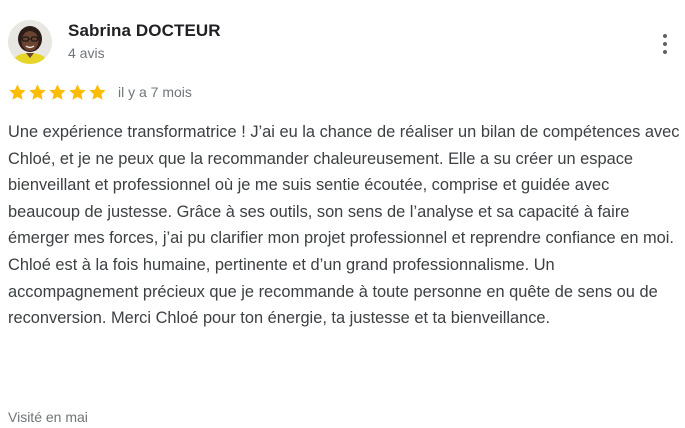 The width and height of the screenshot is (685, 428). Describe the element at coordinates (86, 53) in the screenshot. I see `author-review-count: 4 avis` at that location.